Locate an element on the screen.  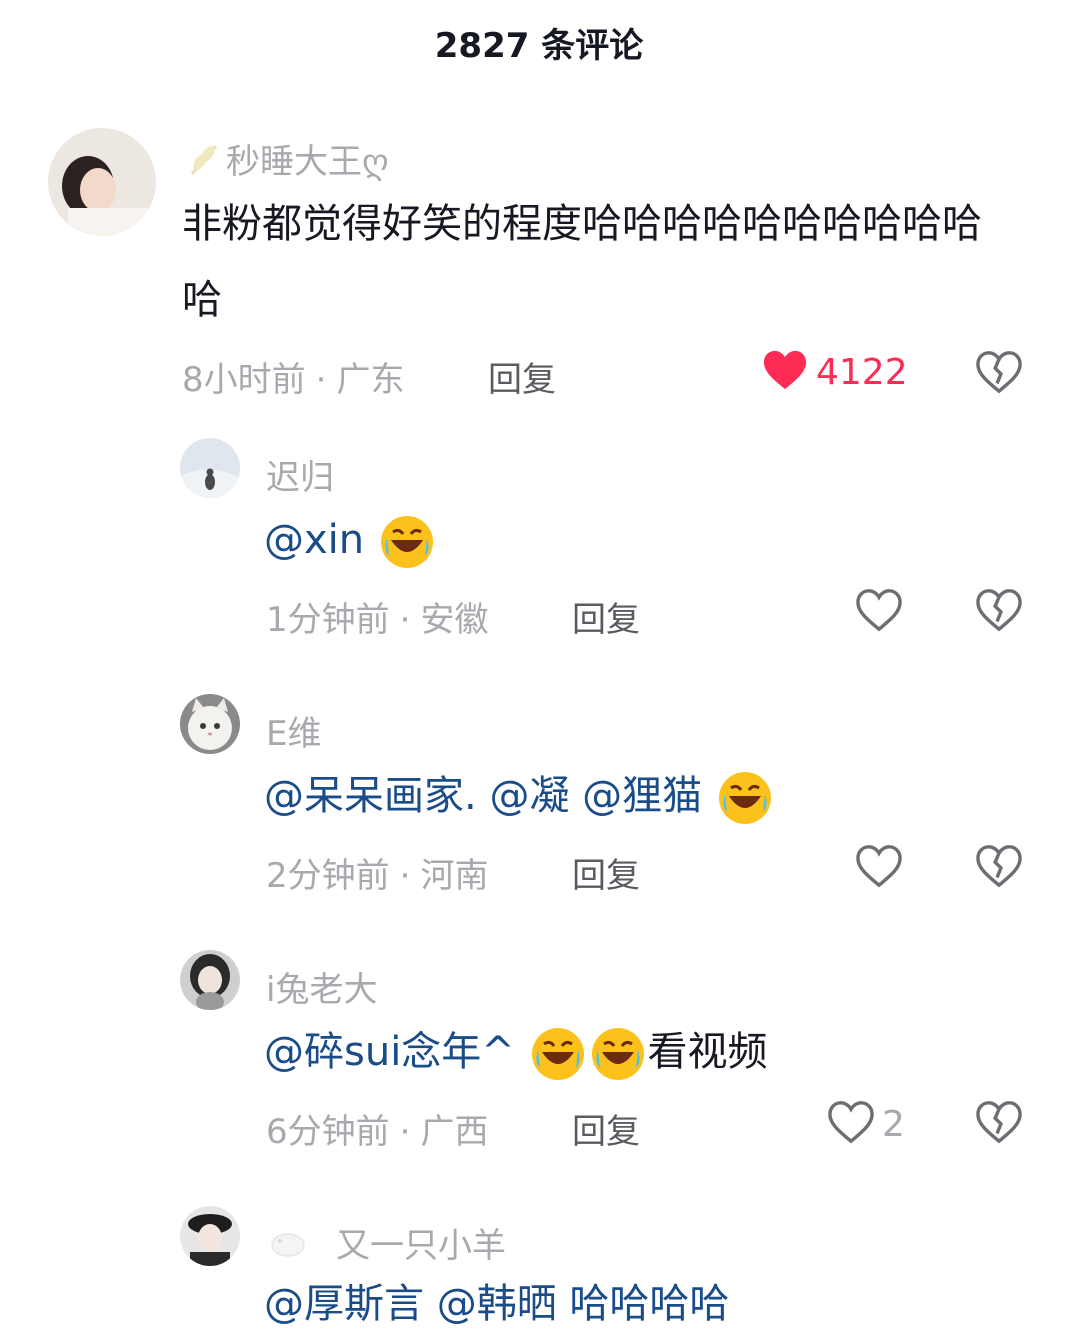
reply-suffix-text: 看视频 is located at coordinates (707, 1052).